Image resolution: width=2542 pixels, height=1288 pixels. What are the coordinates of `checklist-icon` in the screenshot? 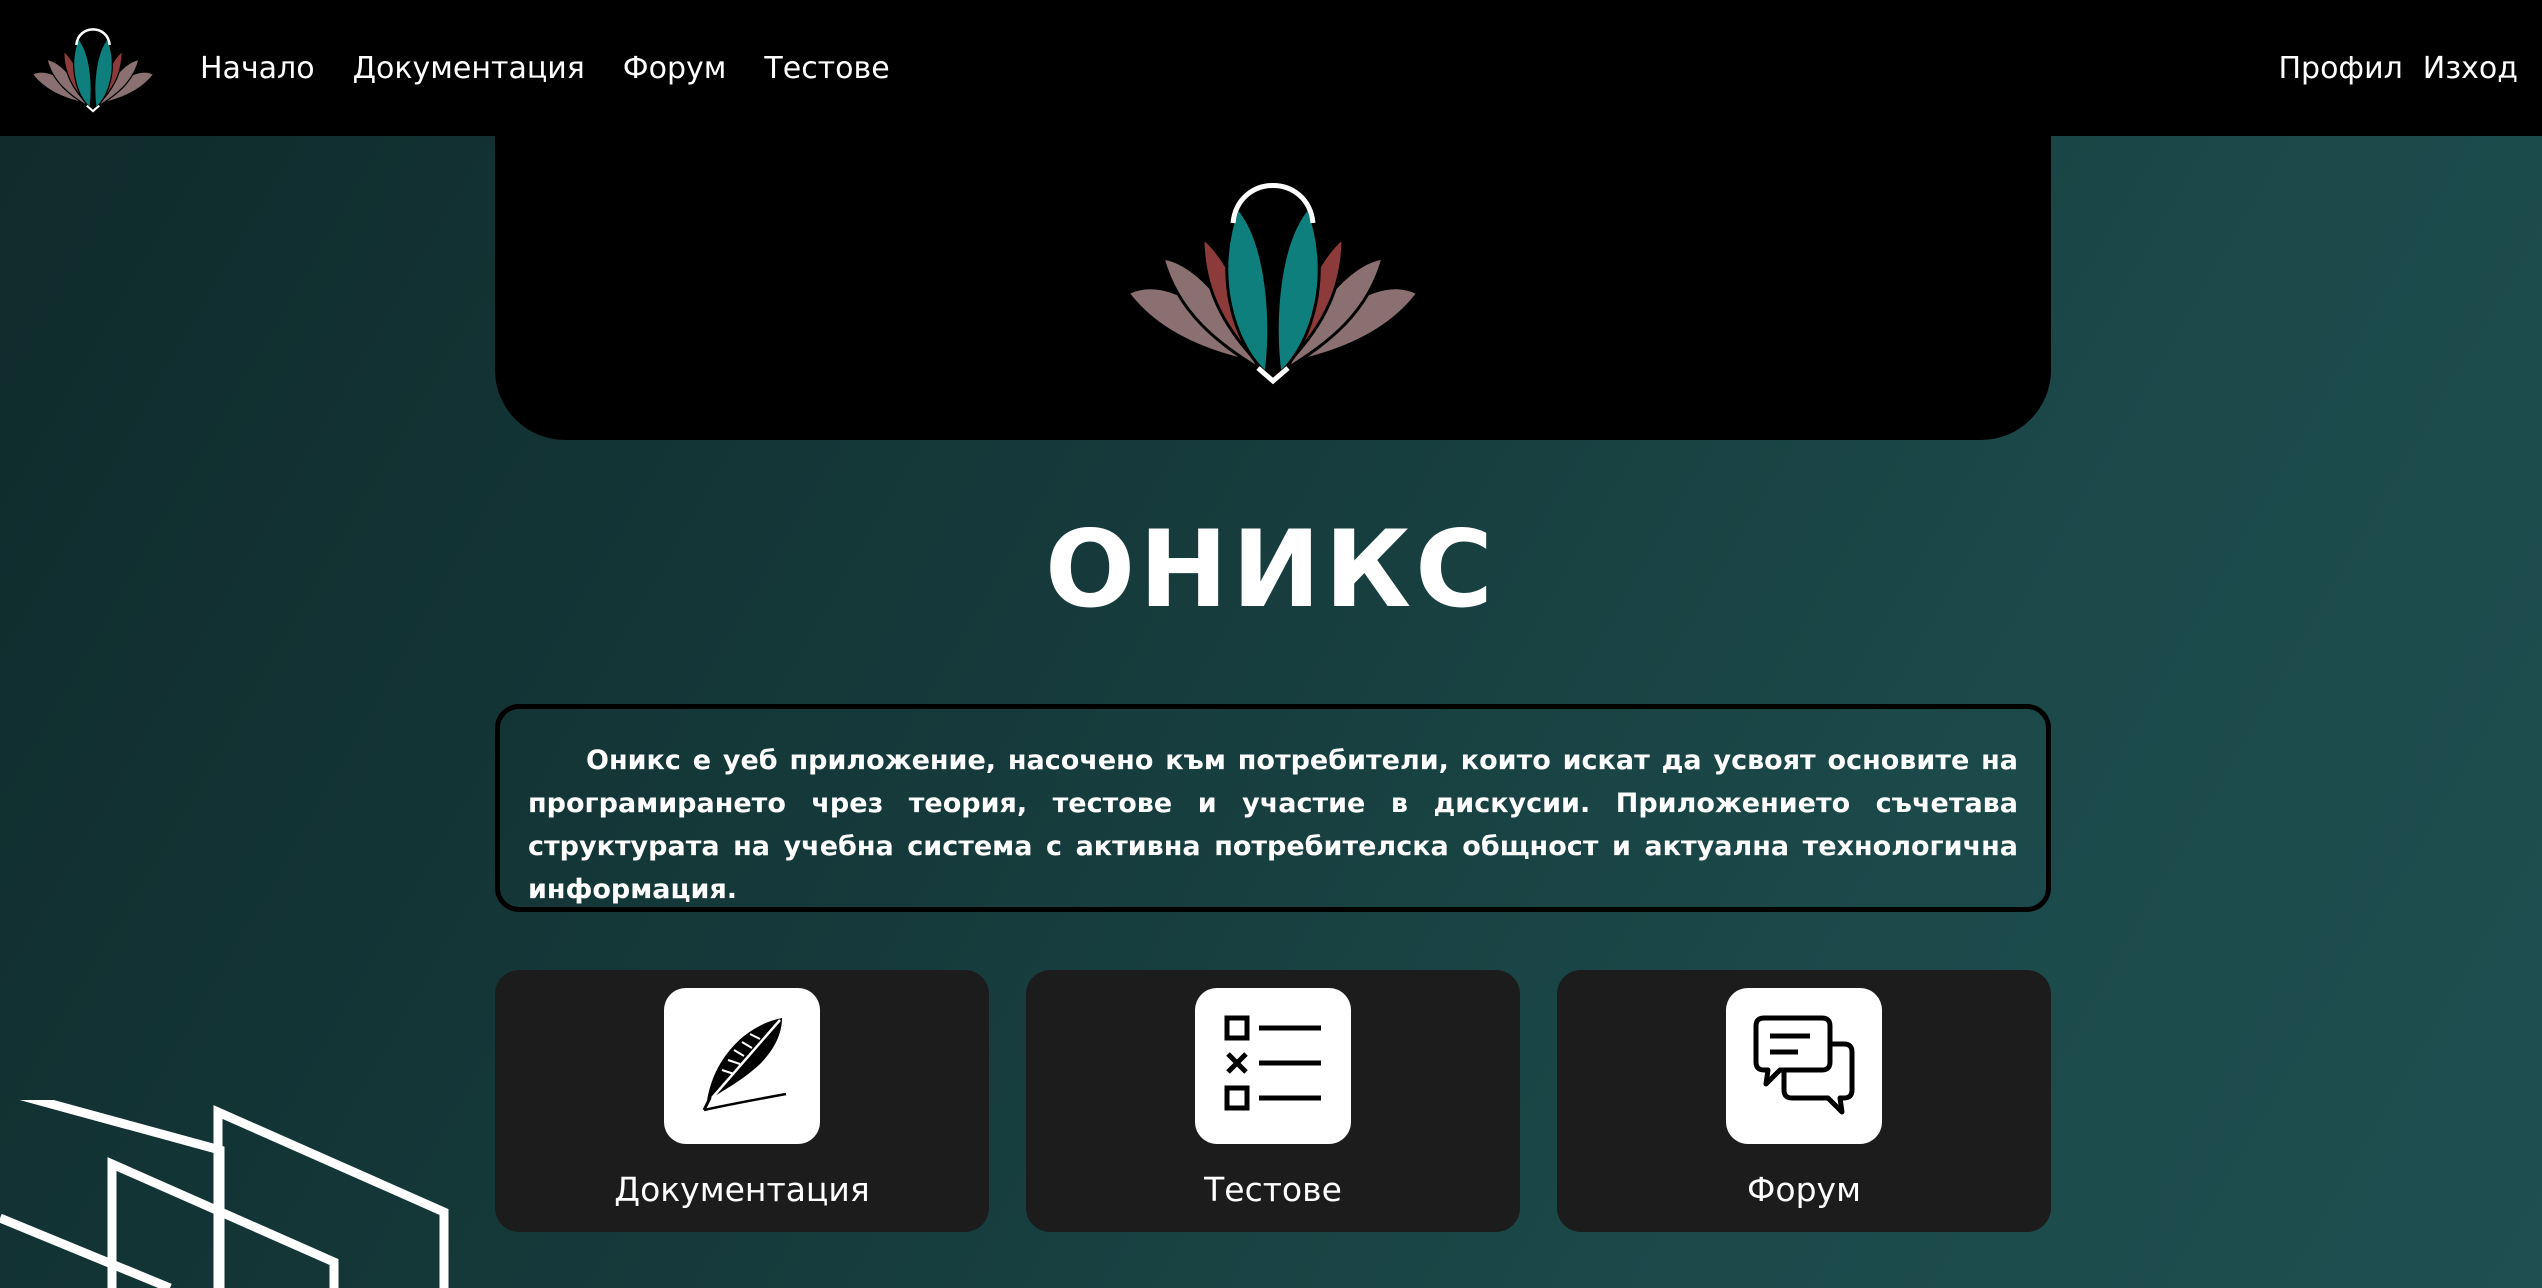 It's located at (1272, 1063).